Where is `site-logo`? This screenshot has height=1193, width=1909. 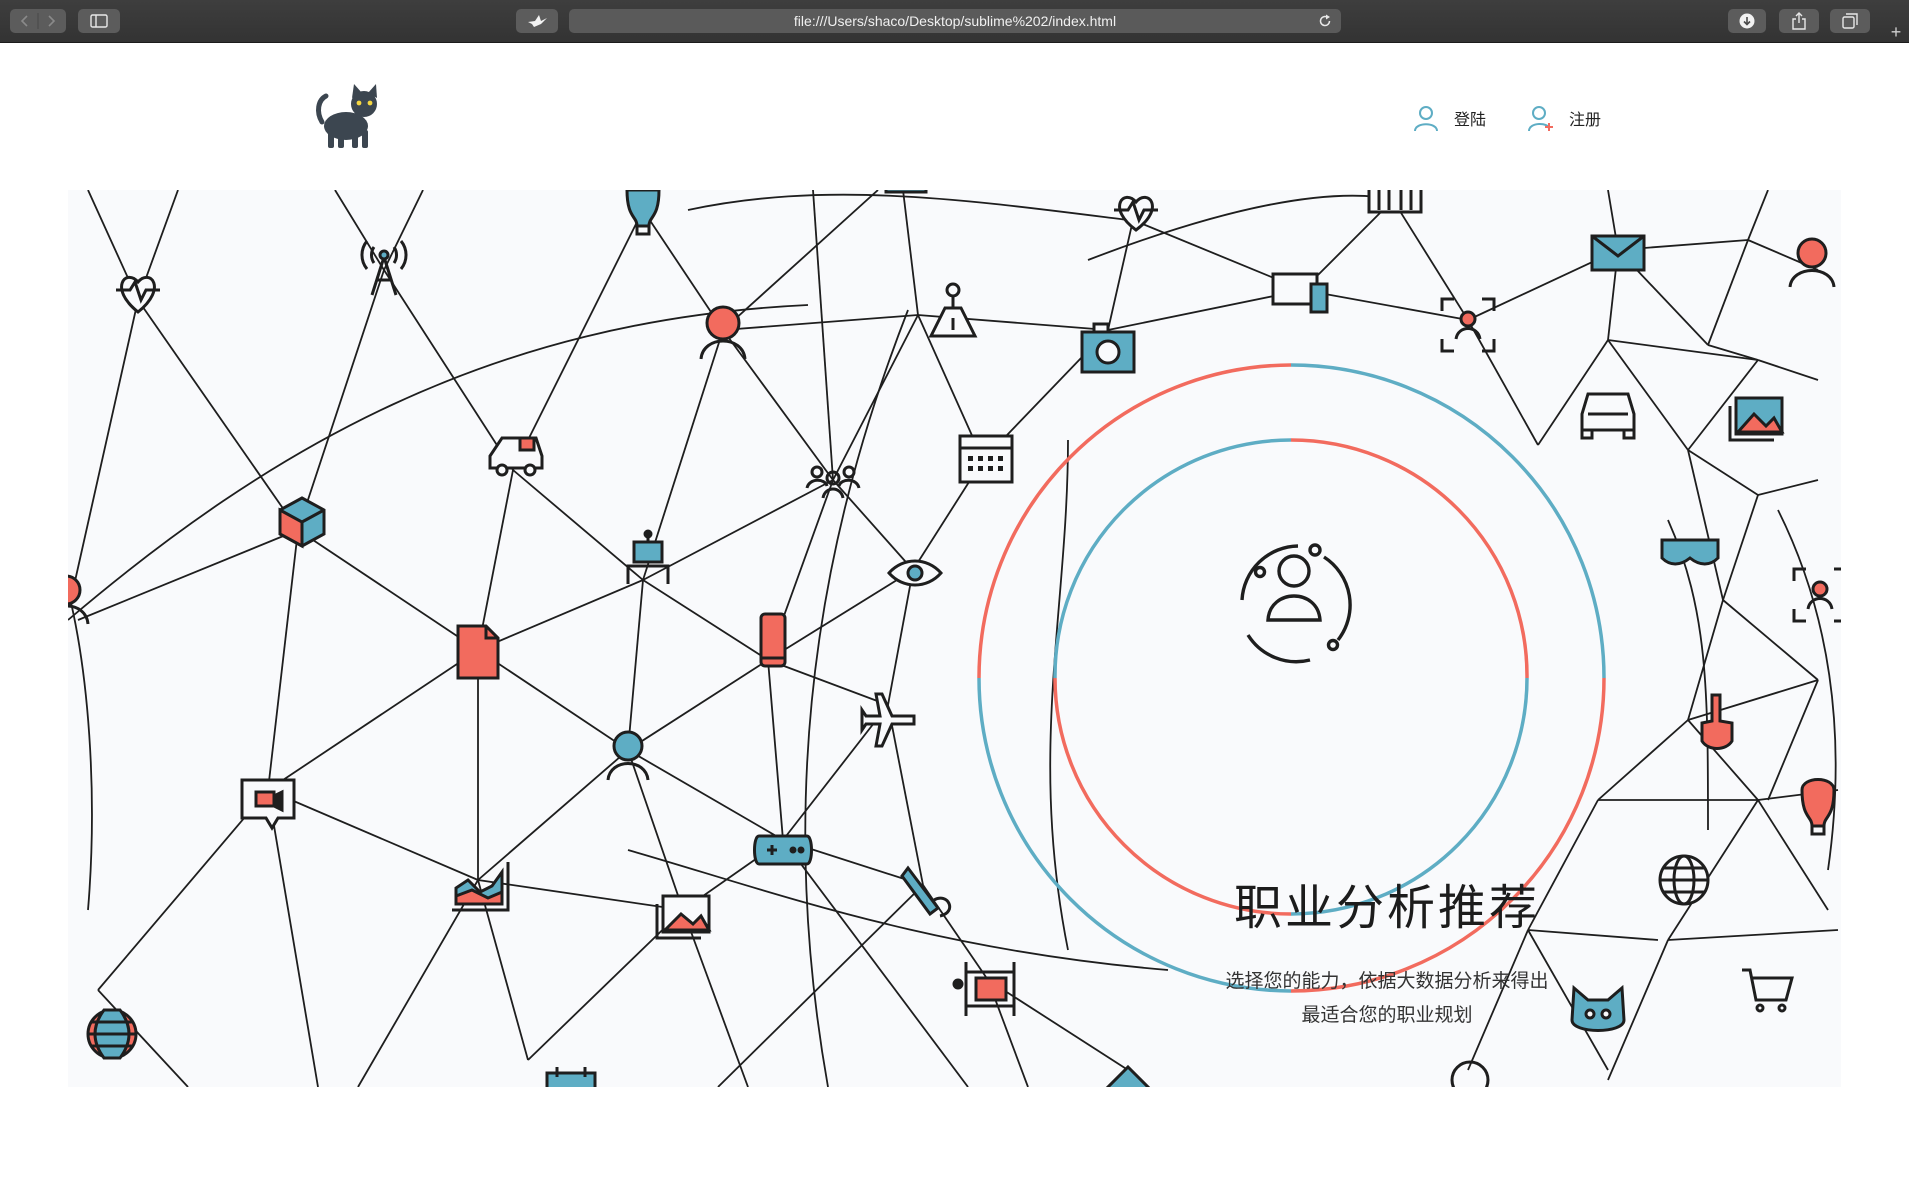
site-logo is located at coordinates (347, 118).